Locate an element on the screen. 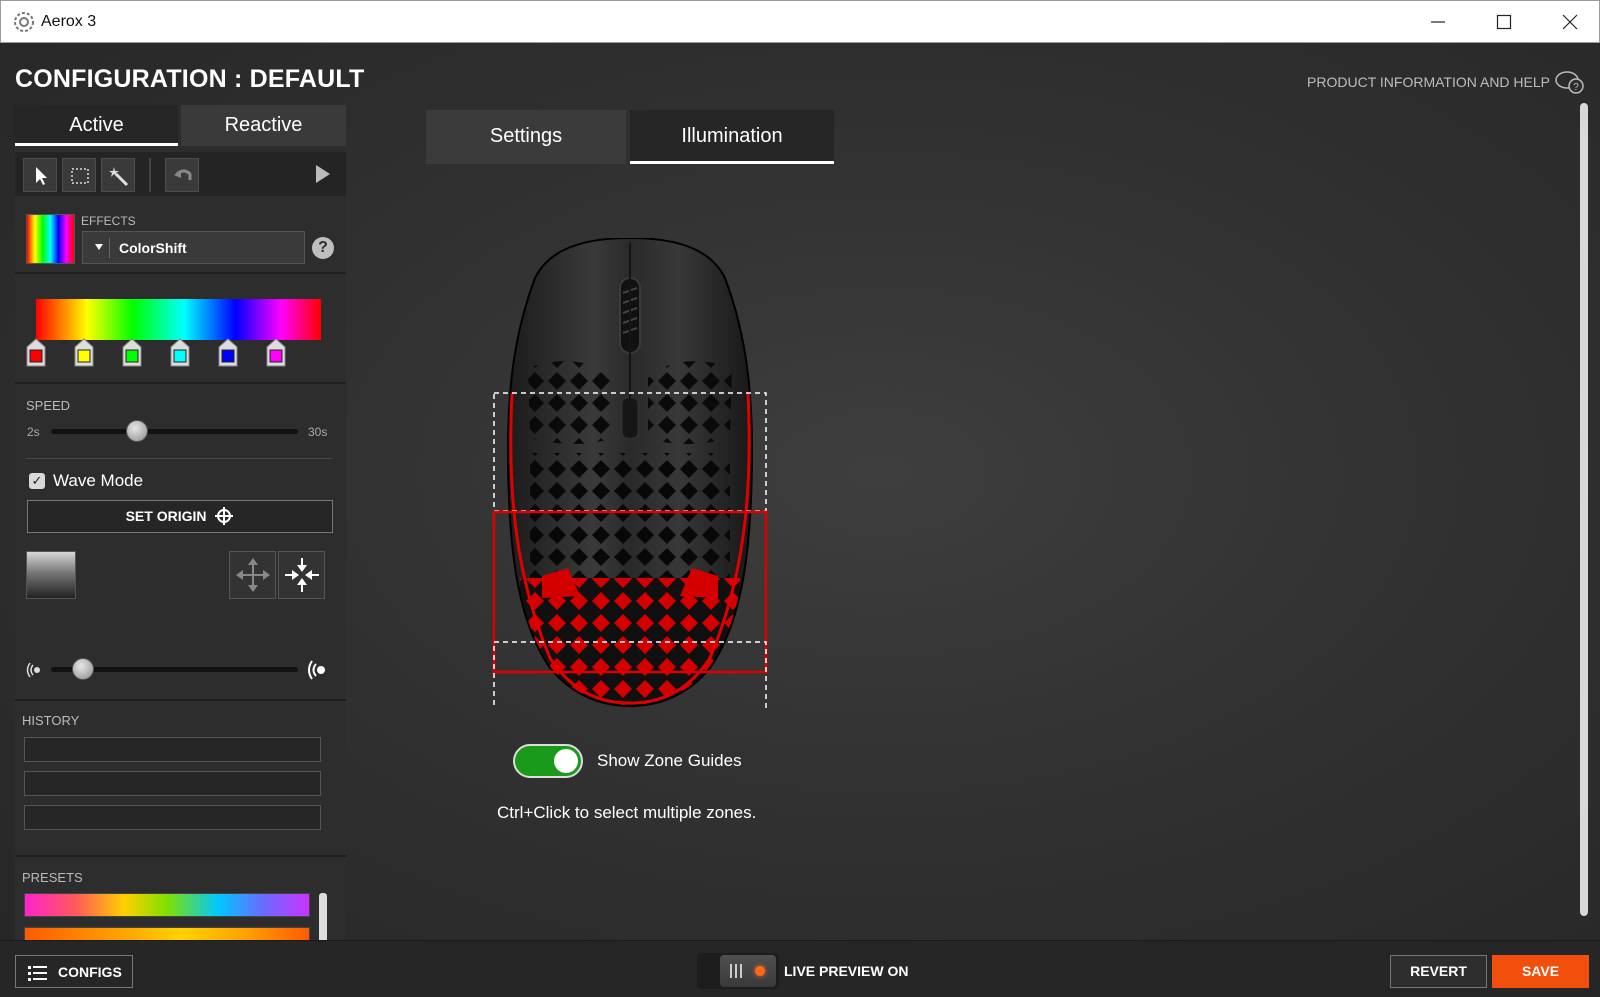 The width and height of the screenshot is (1600, 997). selection-toolbar is located at coordinates (180, 174).